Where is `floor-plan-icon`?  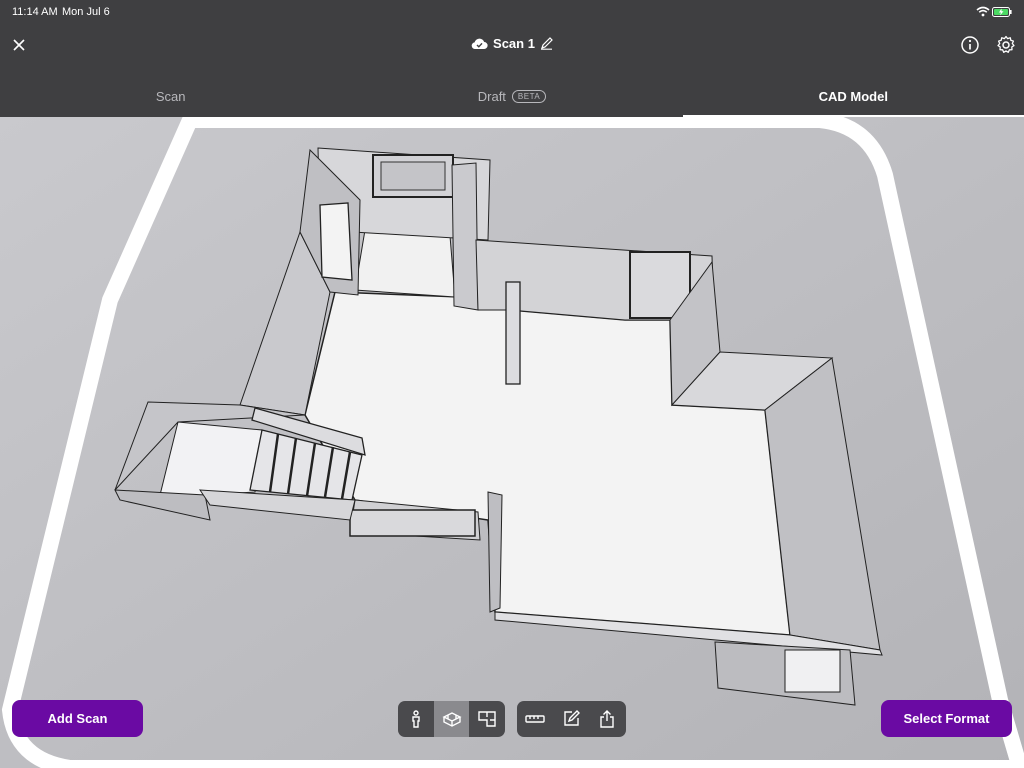 floor-plan-icon is located at coordinates (487, 719).